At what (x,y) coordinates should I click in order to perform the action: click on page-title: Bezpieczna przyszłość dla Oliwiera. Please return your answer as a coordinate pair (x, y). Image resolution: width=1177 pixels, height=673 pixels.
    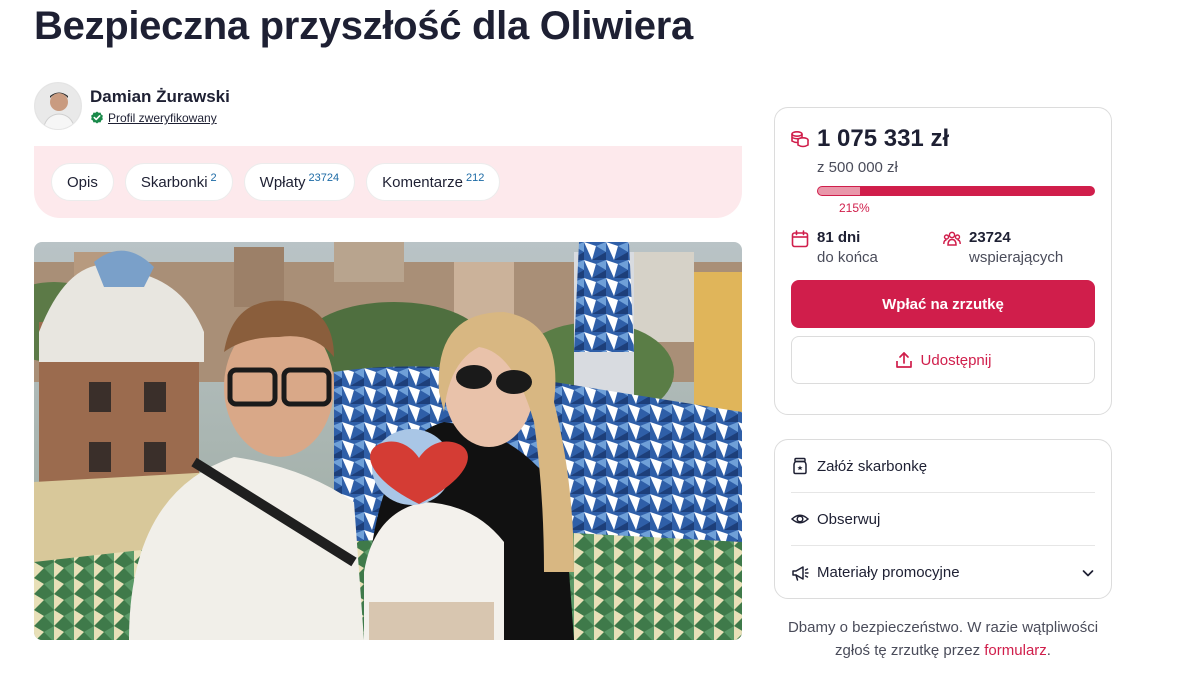
    Looking at the image, I should click on (363, 26).